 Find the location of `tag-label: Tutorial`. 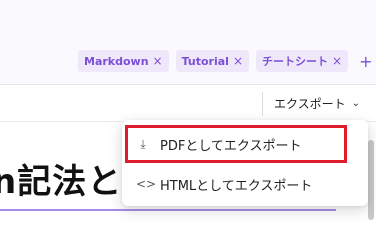

tag-label: Tutorial is located at coordinates (205, 61).